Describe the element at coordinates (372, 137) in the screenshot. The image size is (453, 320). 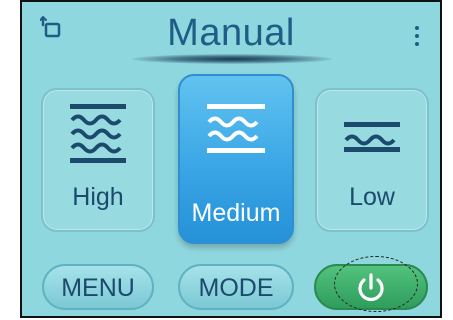
I see `heat-waves-low-icon` at that location.